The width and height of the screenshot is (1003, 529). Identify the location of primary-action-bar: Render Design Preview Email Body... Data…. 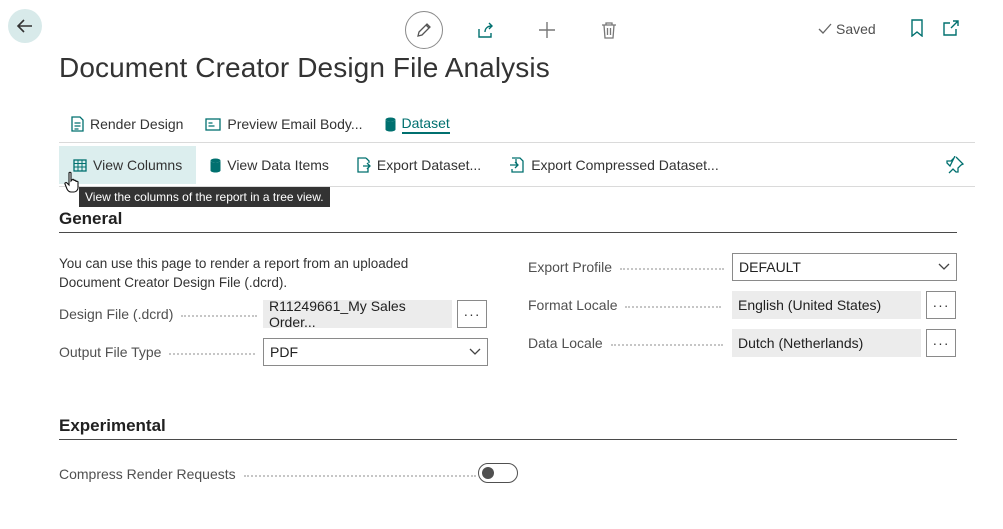
(260, 124).